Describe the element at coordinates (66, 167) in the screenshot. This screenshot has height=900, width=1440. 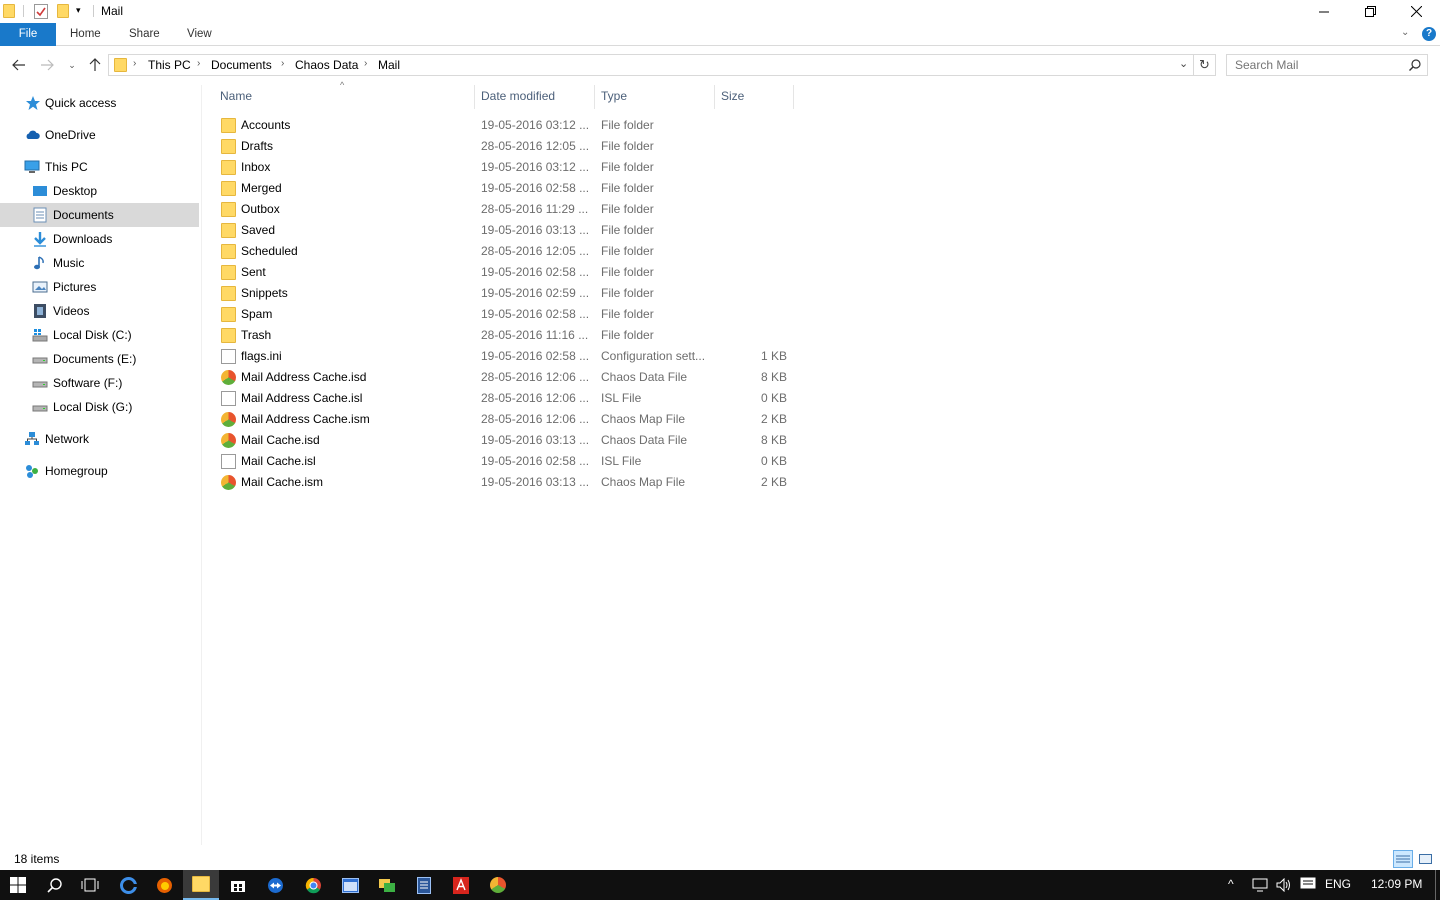
I see `nav-label: This PC` at that location.